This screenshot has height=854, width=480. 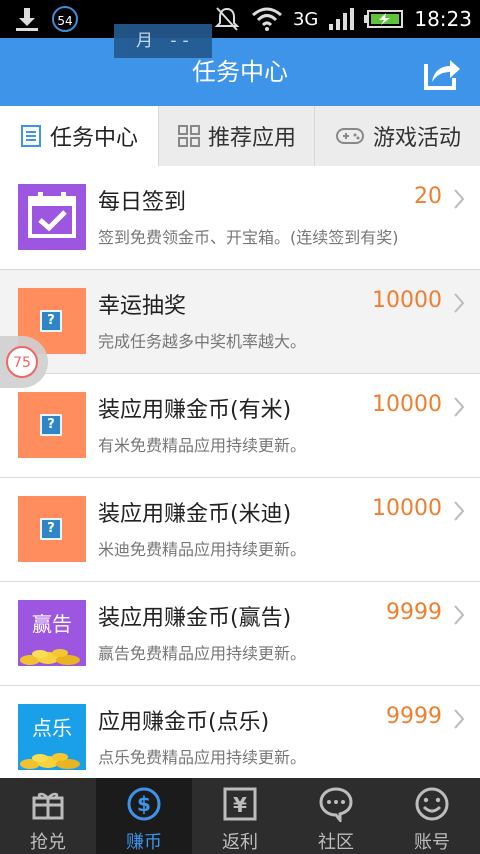 I want to click on nav-earn-coins: $ 赚币, so click(x=144, y=816).